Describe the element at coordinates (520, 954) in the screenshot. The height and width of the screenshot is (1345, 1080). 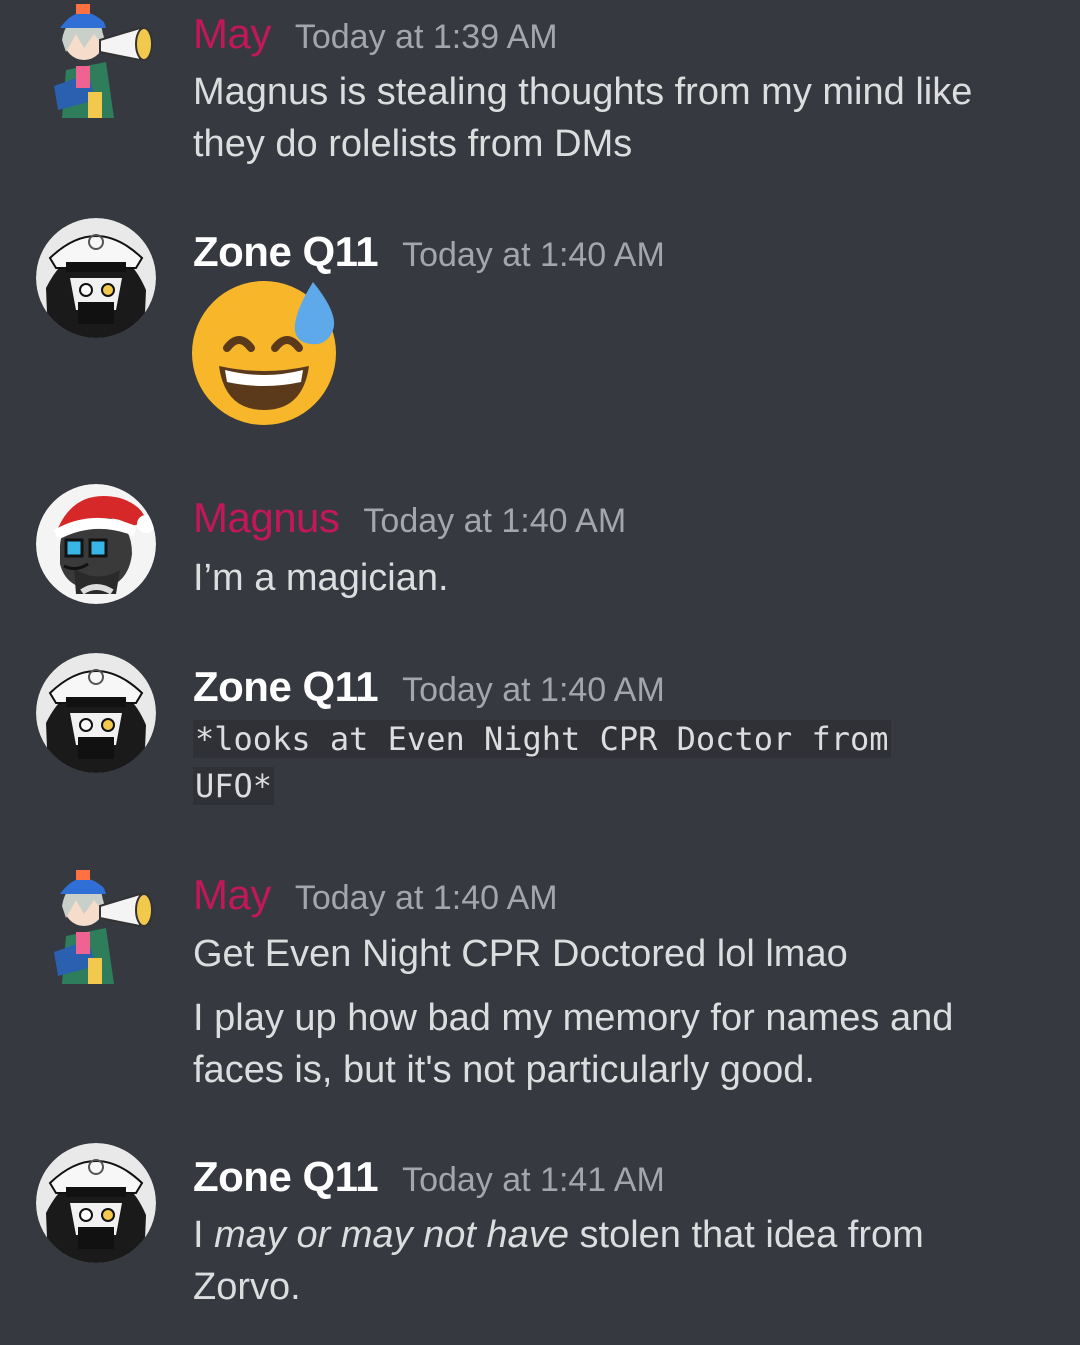
I see `message-text: Get Even Night CPR Doctored lol lmao` at that location.